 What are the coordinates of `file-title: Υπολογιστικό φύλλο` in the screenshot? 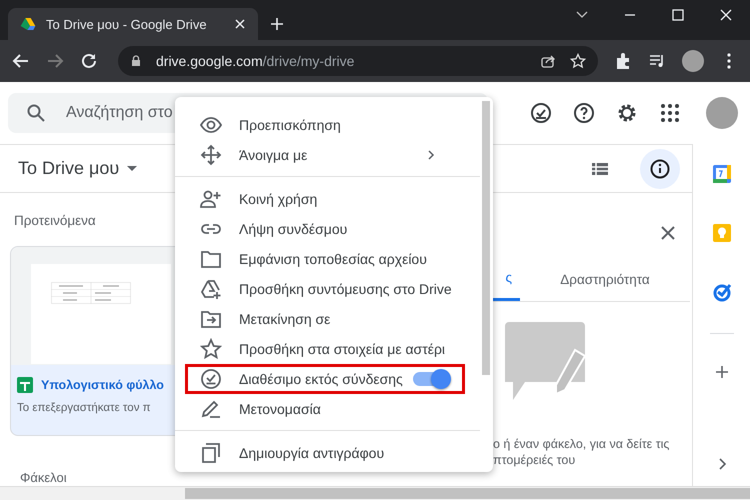 It's located at (102, 385).